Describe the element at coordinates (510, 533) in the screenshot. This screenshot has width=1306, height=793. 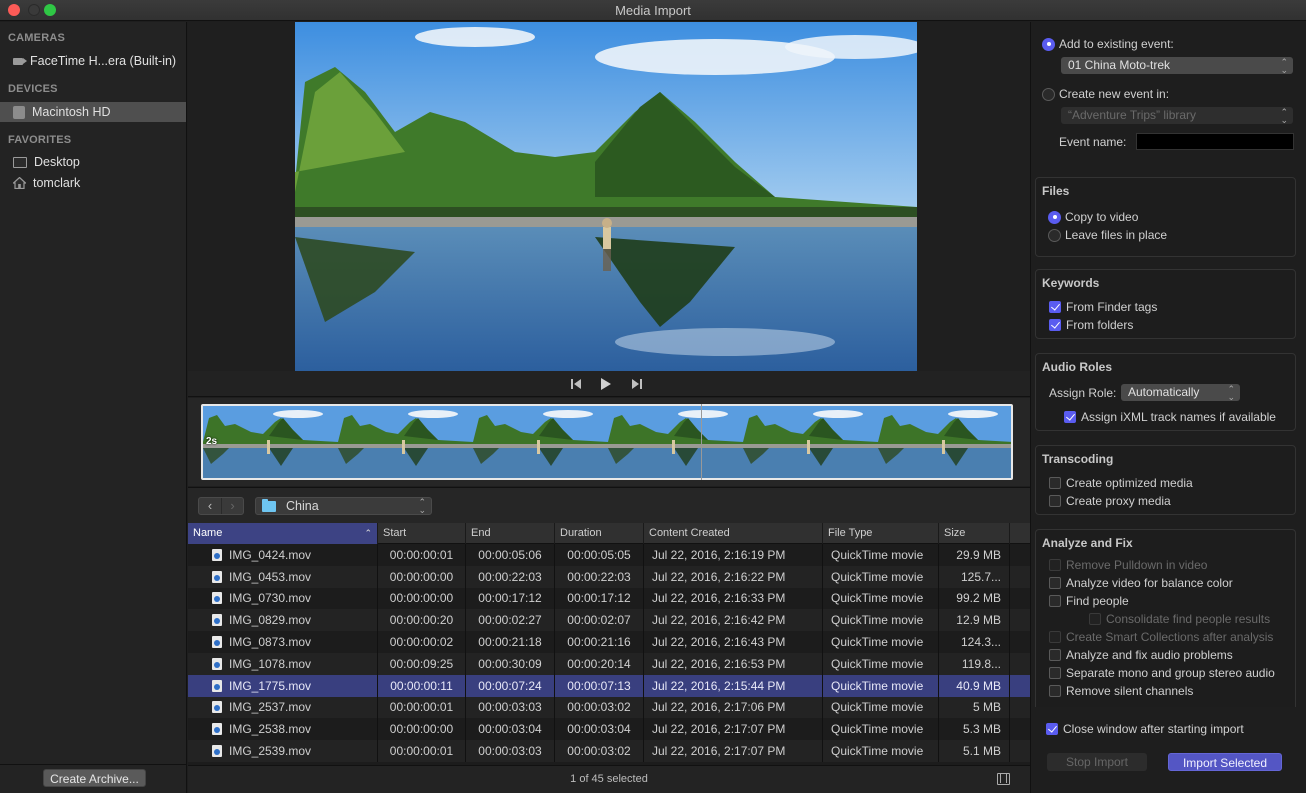
I see `column-header-end: End` at that location.